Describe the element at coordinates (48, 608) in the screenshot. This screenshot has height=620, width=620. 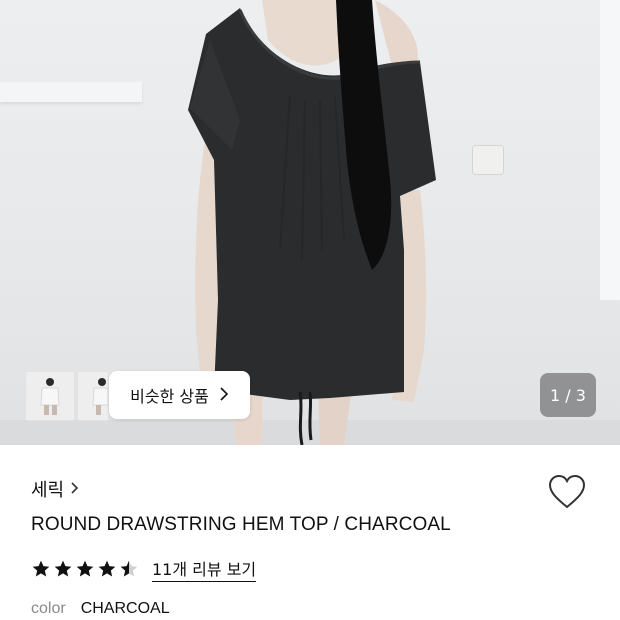
I see `color-label: color` at that location.